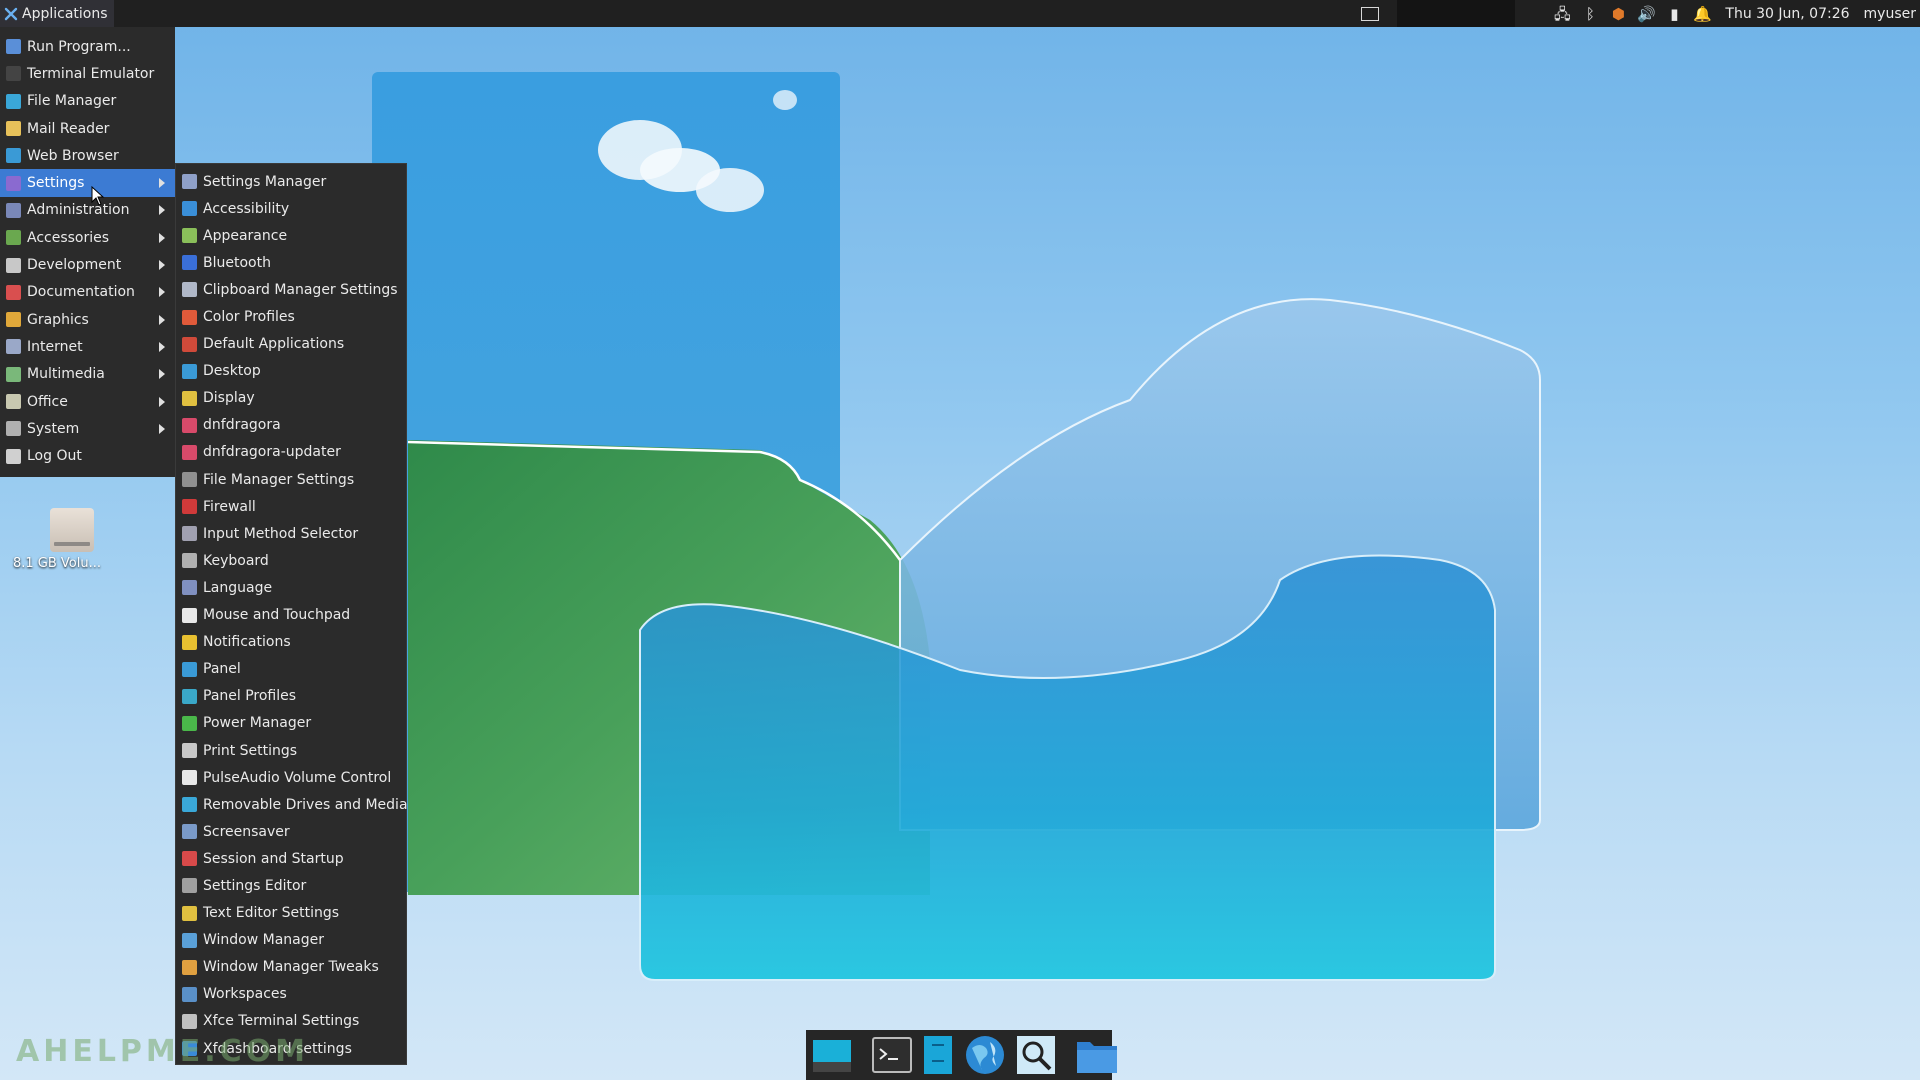 The image size is (1920, 1080). What do you see at coordinates (938, 1055) in the screenshot?
I see `file-manager-icon` at bounding box center [938, 1055].